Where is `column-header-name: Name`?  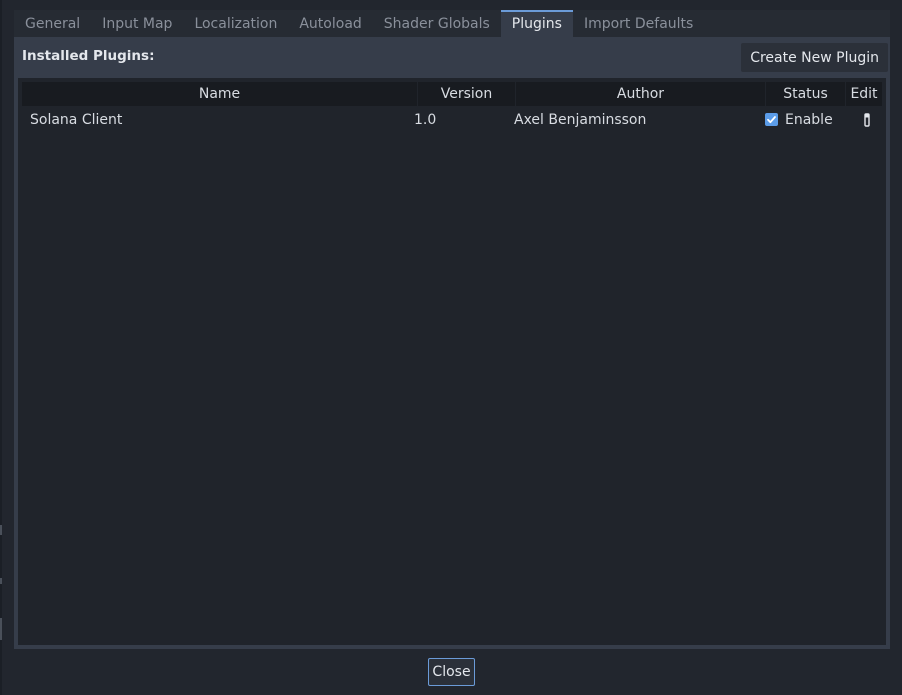 column-header-name: Name is located at coordinates (220, 94).